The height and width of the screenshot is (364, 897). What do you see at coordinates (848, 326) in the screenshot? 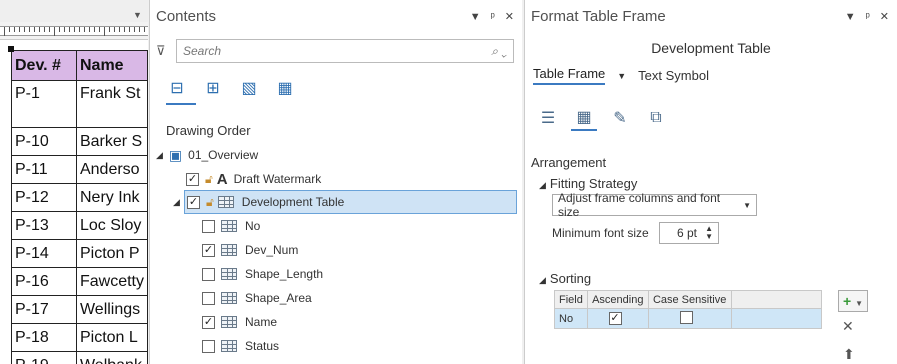
I see `remove-sort-button: ✕` at bounding box center [848, 326].